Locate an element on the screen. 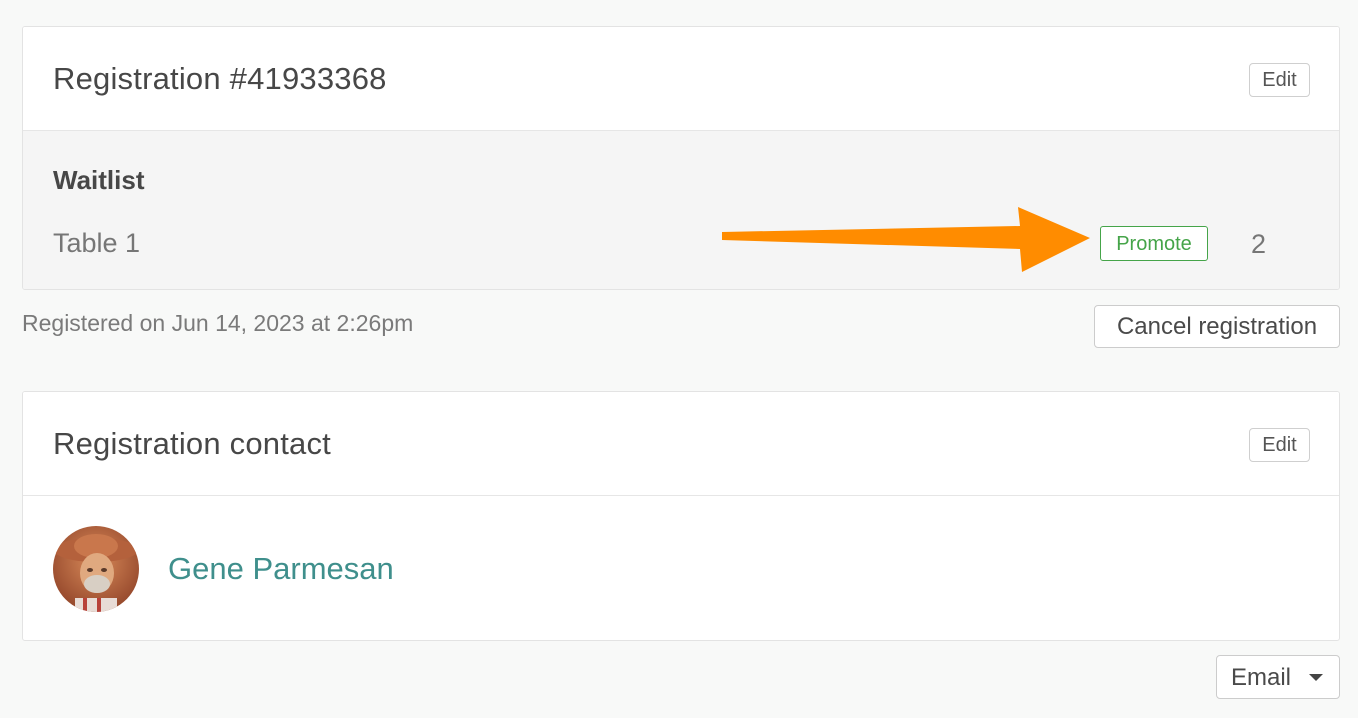 This screenshot has height=718, width=1358. avatar-photo is located at coordinates (96, 569).